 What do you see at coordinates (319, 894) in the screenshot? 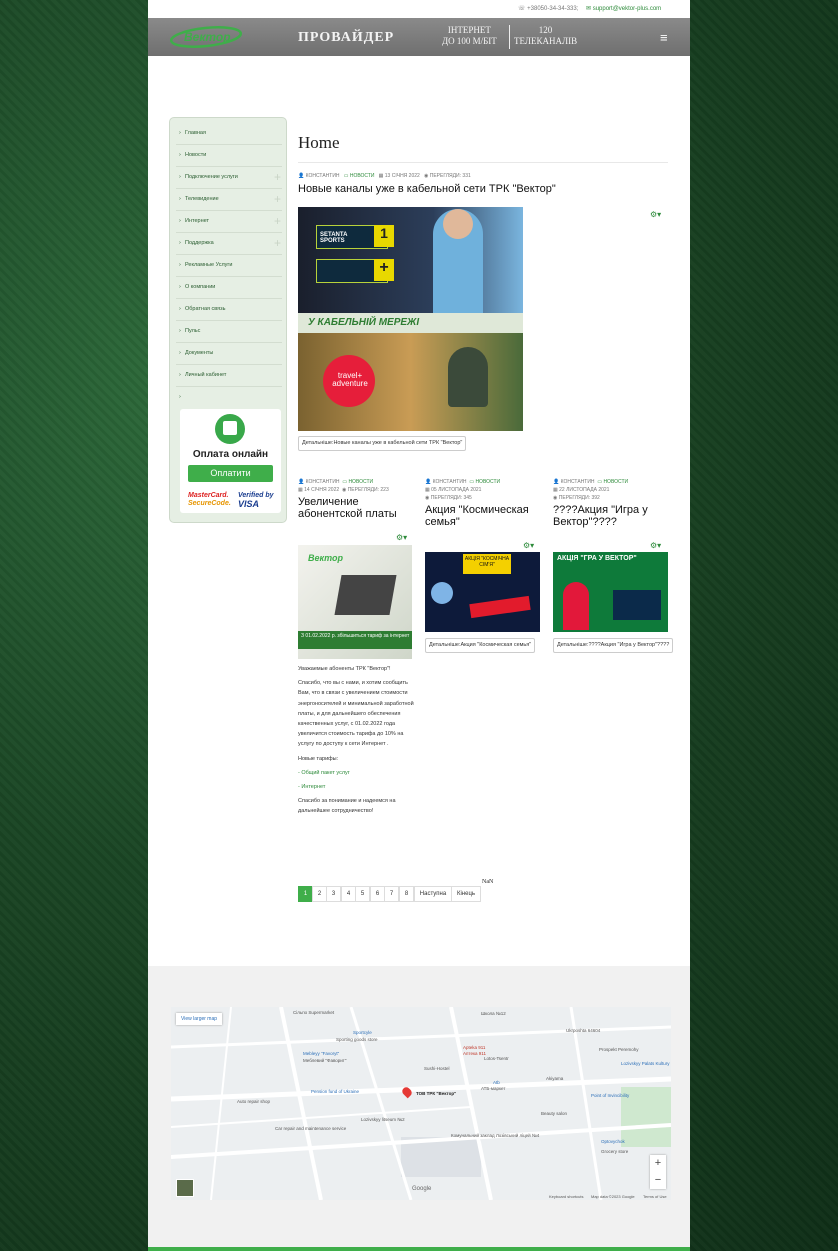
I see `page-button-2: 2` at bounding box center [319, 894].